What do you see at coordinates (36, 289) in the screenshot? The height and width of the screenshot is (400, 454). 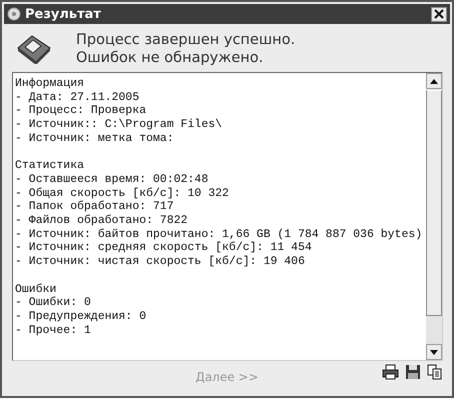 I see `section-heading: Ошибки` at bounding box center [36, 289].